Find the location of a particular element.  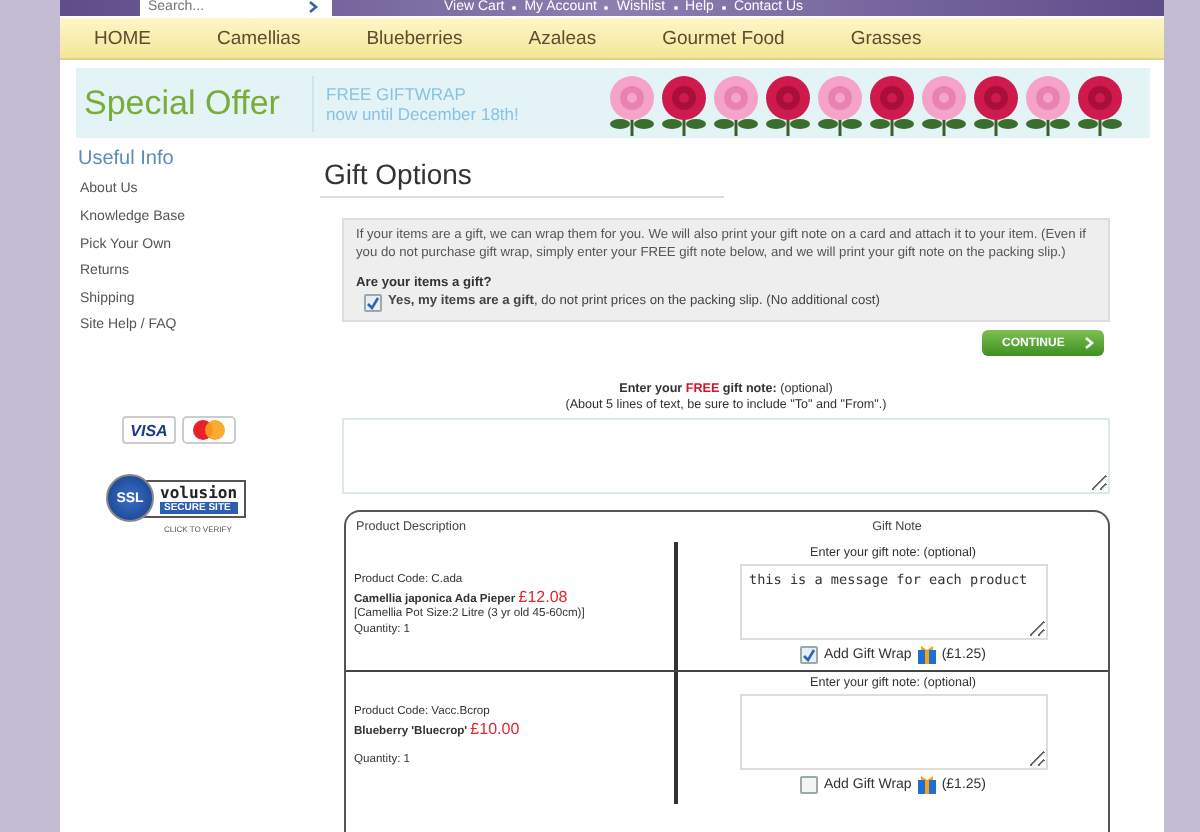

product-price: £10.00 is located at coordinates (495, 728).